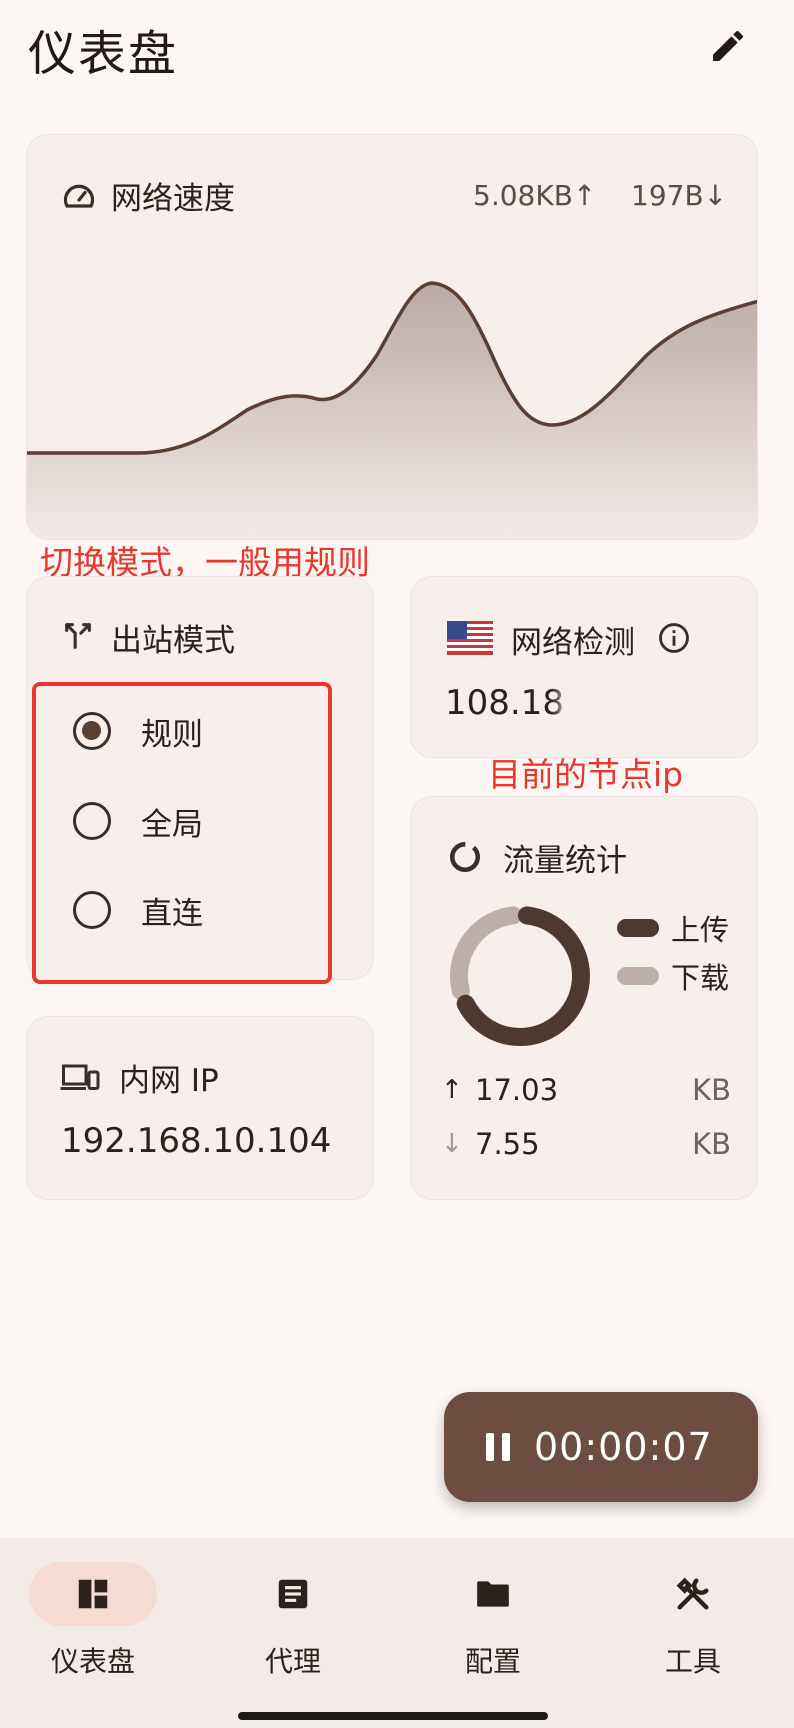 This screenshot has width=794, height=1728. What do you see at coordinates (623, 1447) in the screenshot?
I see `timer-text: 00:00:07` at bounding box center [623, 1447].